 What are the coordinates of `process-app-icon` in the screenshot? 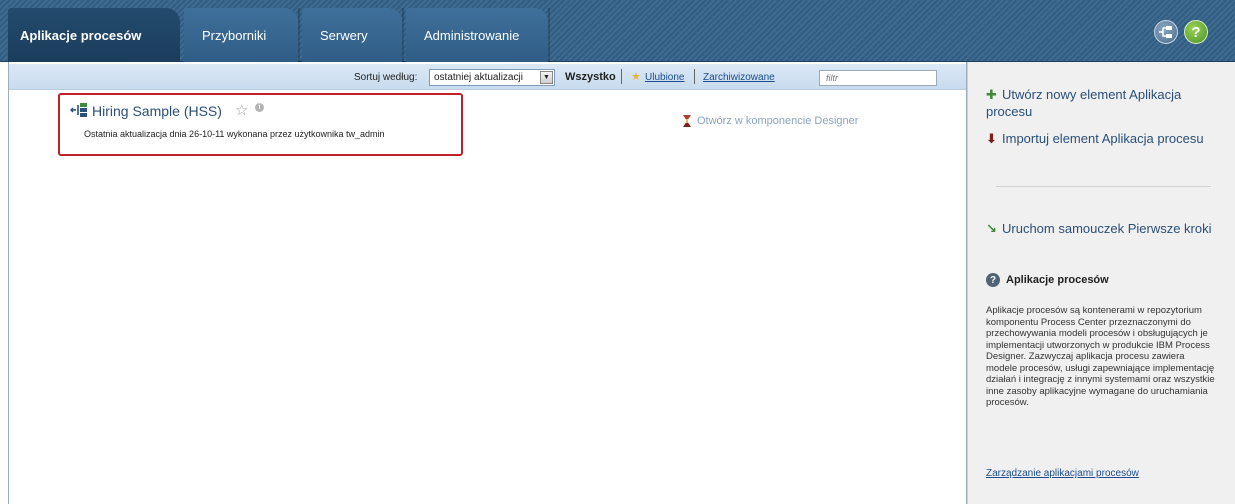 It's located at (78, 110).